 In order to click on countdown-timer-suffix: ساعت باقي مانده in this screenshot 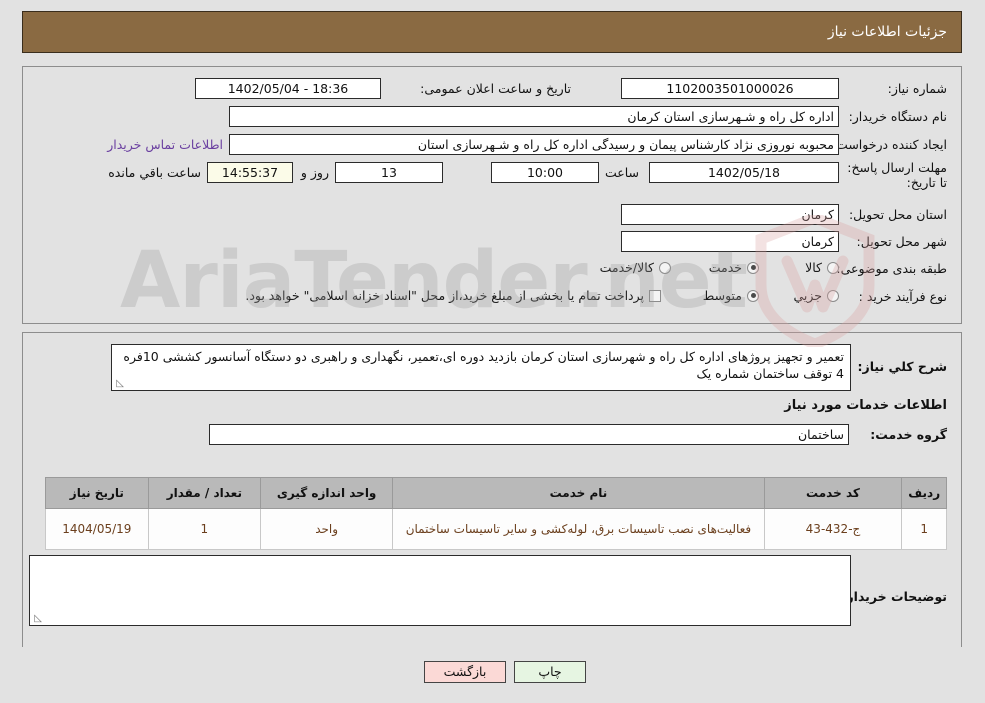, I will do `click(154, 172)`.